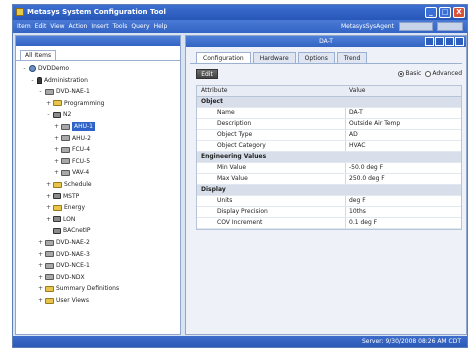 This screenshot has height=351, width=472. What do you see at coordinates (75, 103) in the screenshot?
I see `tree-item: + Programming` at bounding box center [75, 103].